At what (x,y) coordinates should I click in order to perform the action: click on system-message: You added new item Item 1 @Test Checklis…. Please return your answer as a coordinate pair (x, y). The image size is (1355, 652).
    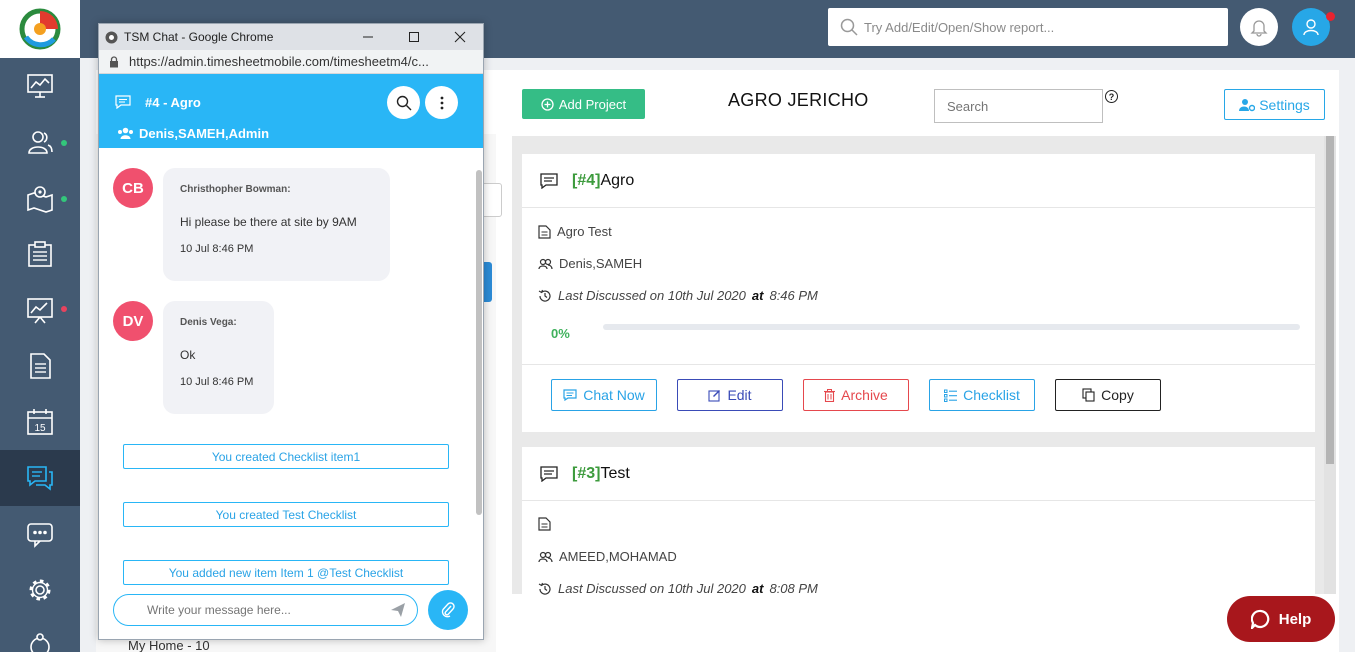
    Looking at the image, I should click on (286, 572).